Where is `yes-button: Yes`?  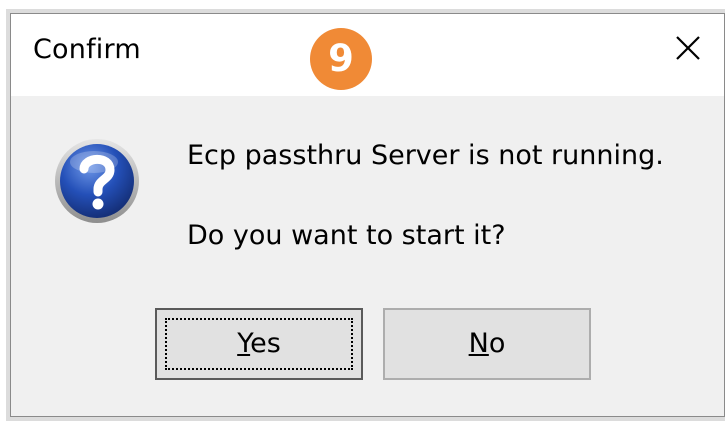
yes-button: Yes is located at coordinates (259, 344).